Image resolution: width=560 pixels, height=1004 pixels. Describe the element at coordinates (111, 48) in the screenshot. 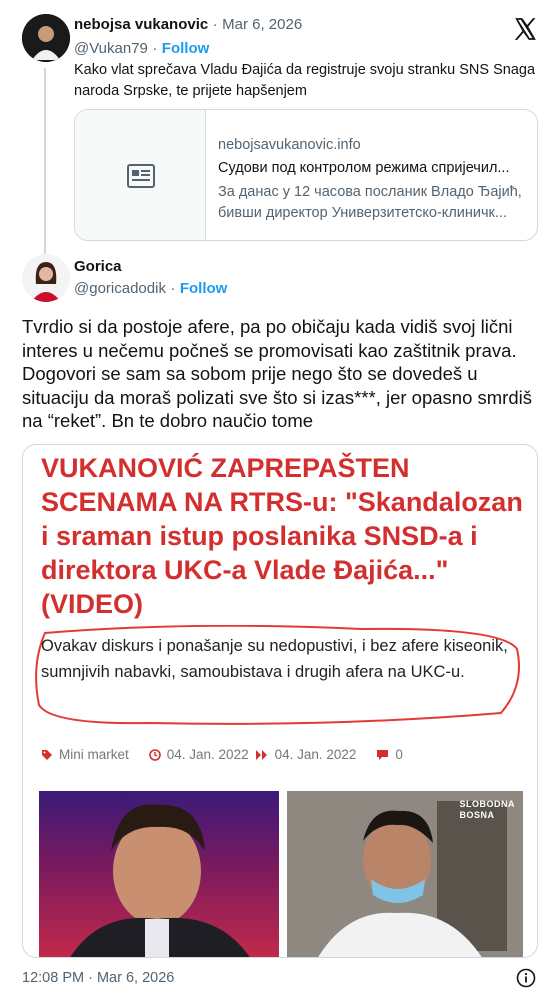

I see `tweet1-handle: @Vukan79` at that location.